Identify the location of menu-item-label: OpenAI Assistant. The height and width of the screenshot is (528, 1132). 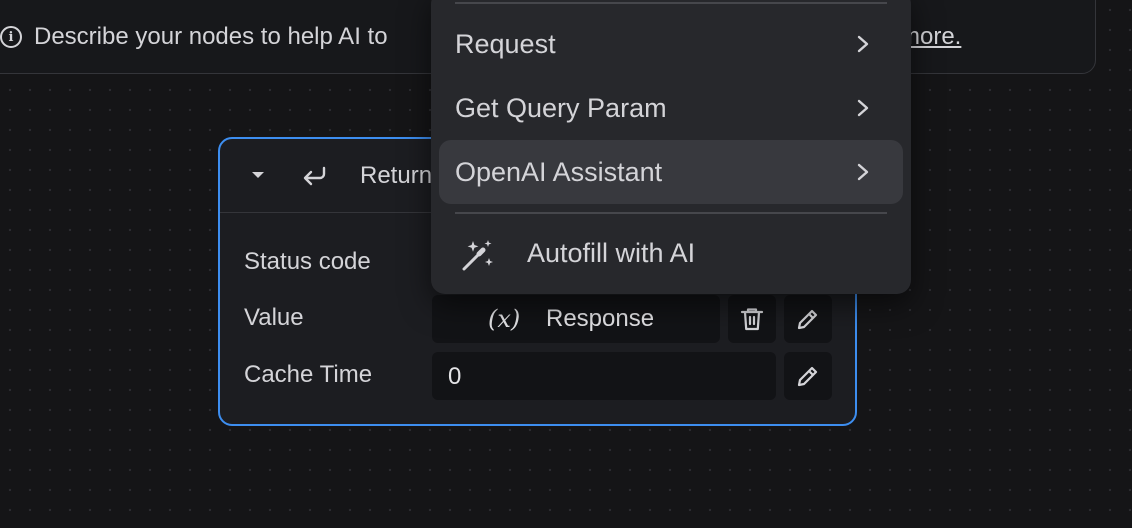
(559, 172).